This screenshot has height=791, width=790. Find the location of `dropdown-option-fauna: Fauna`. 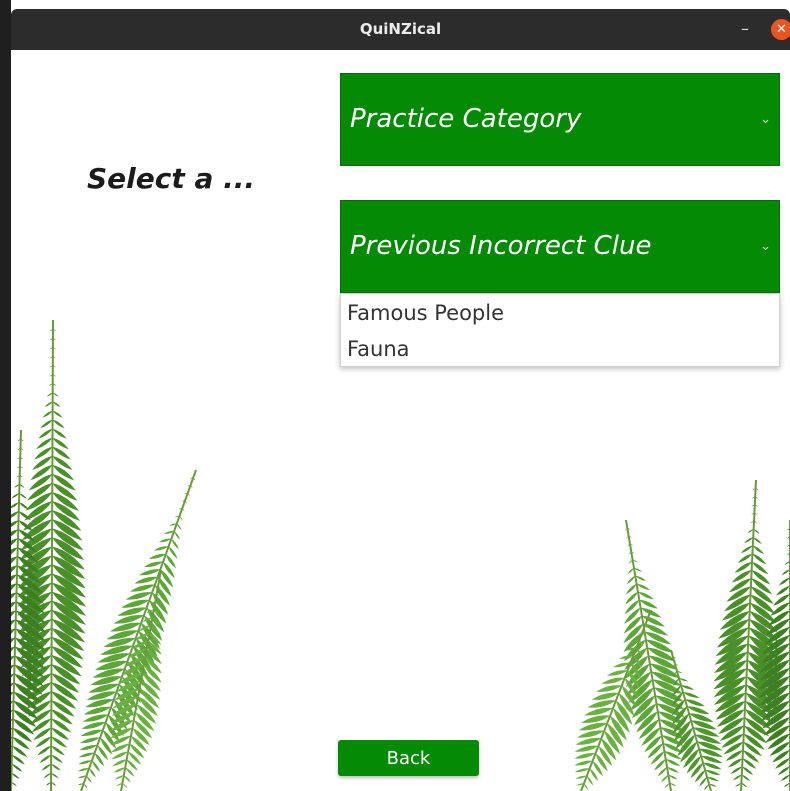

dropdown-option-fauna: Fauna is located at coordinates (378, 349).